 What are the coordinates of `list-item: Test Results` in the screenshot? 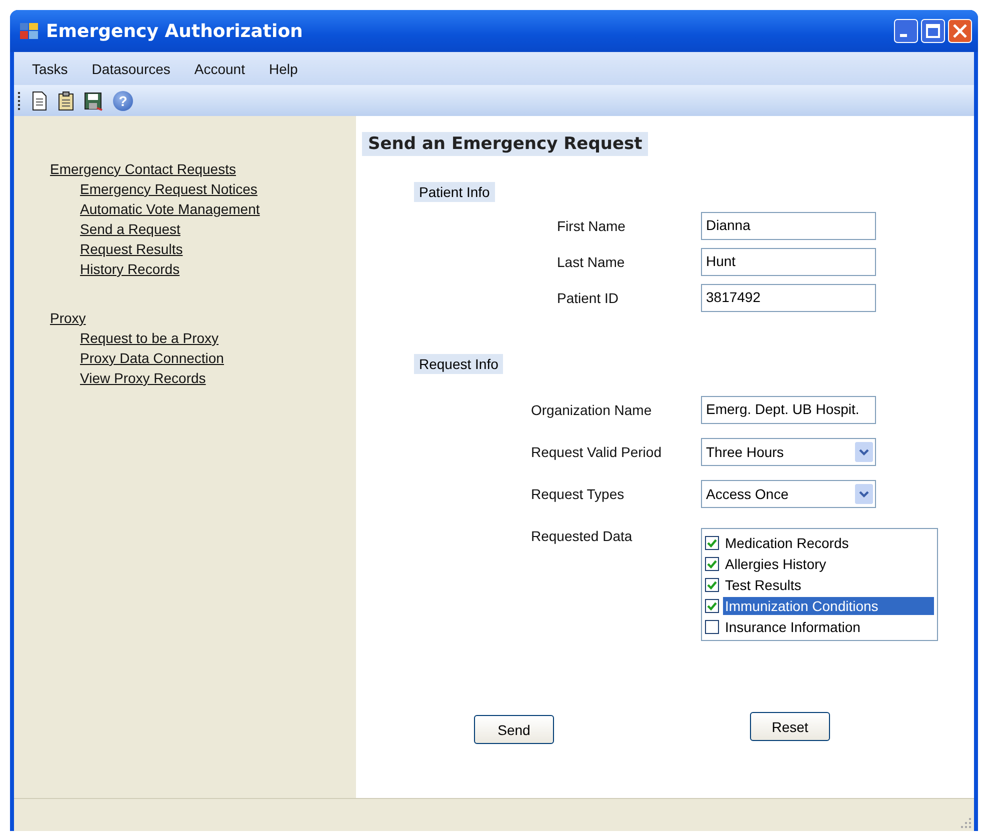 It's located at (828, 585).